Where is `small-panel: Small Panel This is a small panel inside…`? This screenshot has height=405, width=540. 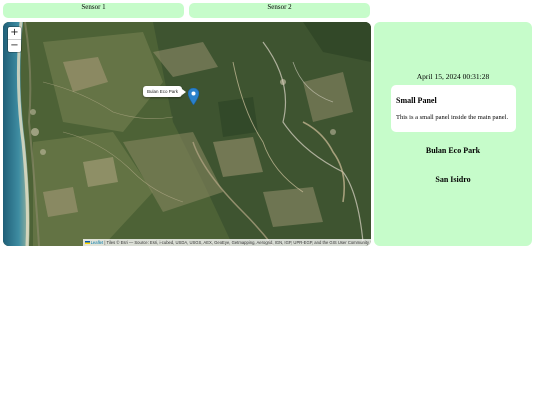 small-panel: Small Panel This is a small panel inside… is located at coordinates (453, 108).